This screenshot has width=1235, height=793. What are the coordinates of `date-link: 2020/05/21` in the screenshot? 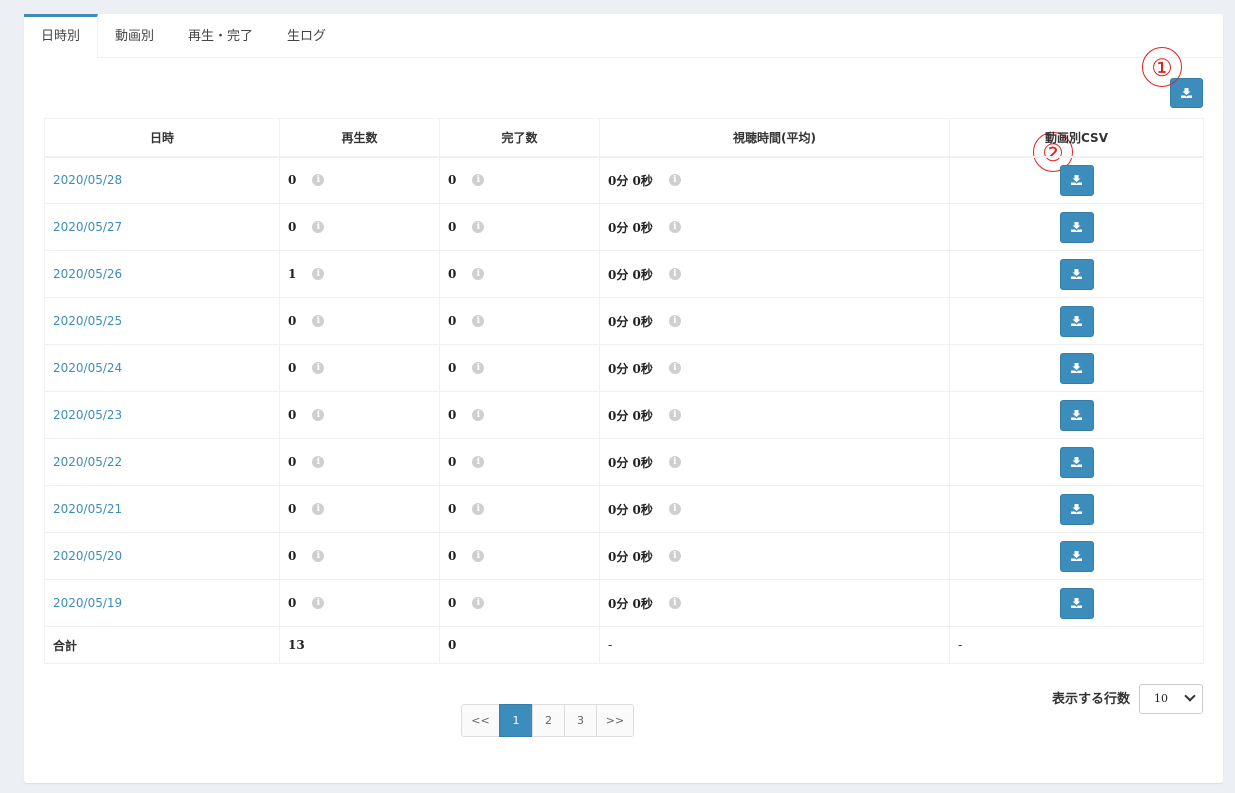 It's located at (87, 509).